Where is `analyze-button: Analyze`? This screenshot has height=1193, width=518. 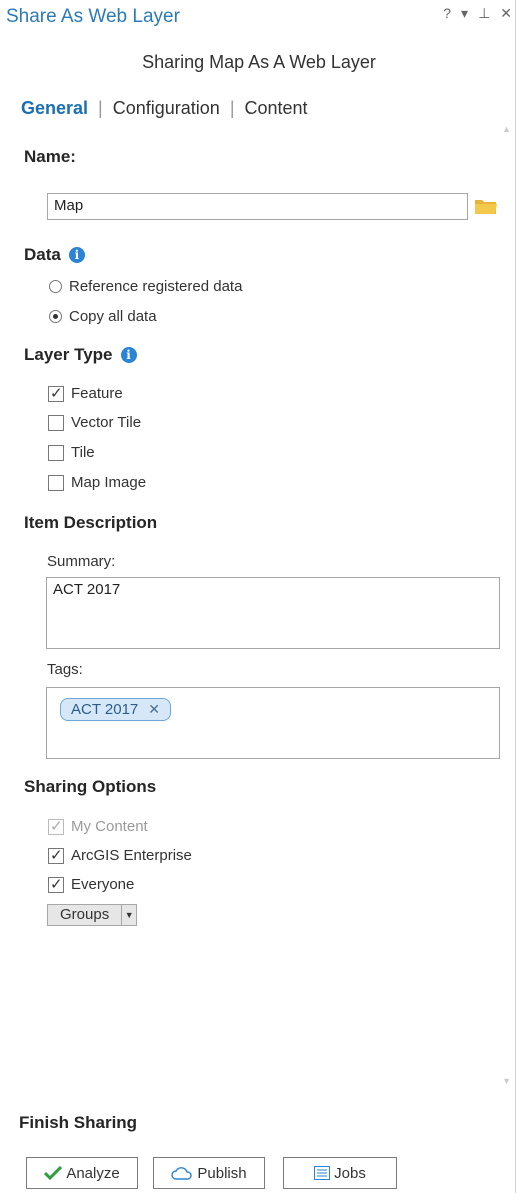
analyze-button: Analyze is located at coordinates (82, 1173).